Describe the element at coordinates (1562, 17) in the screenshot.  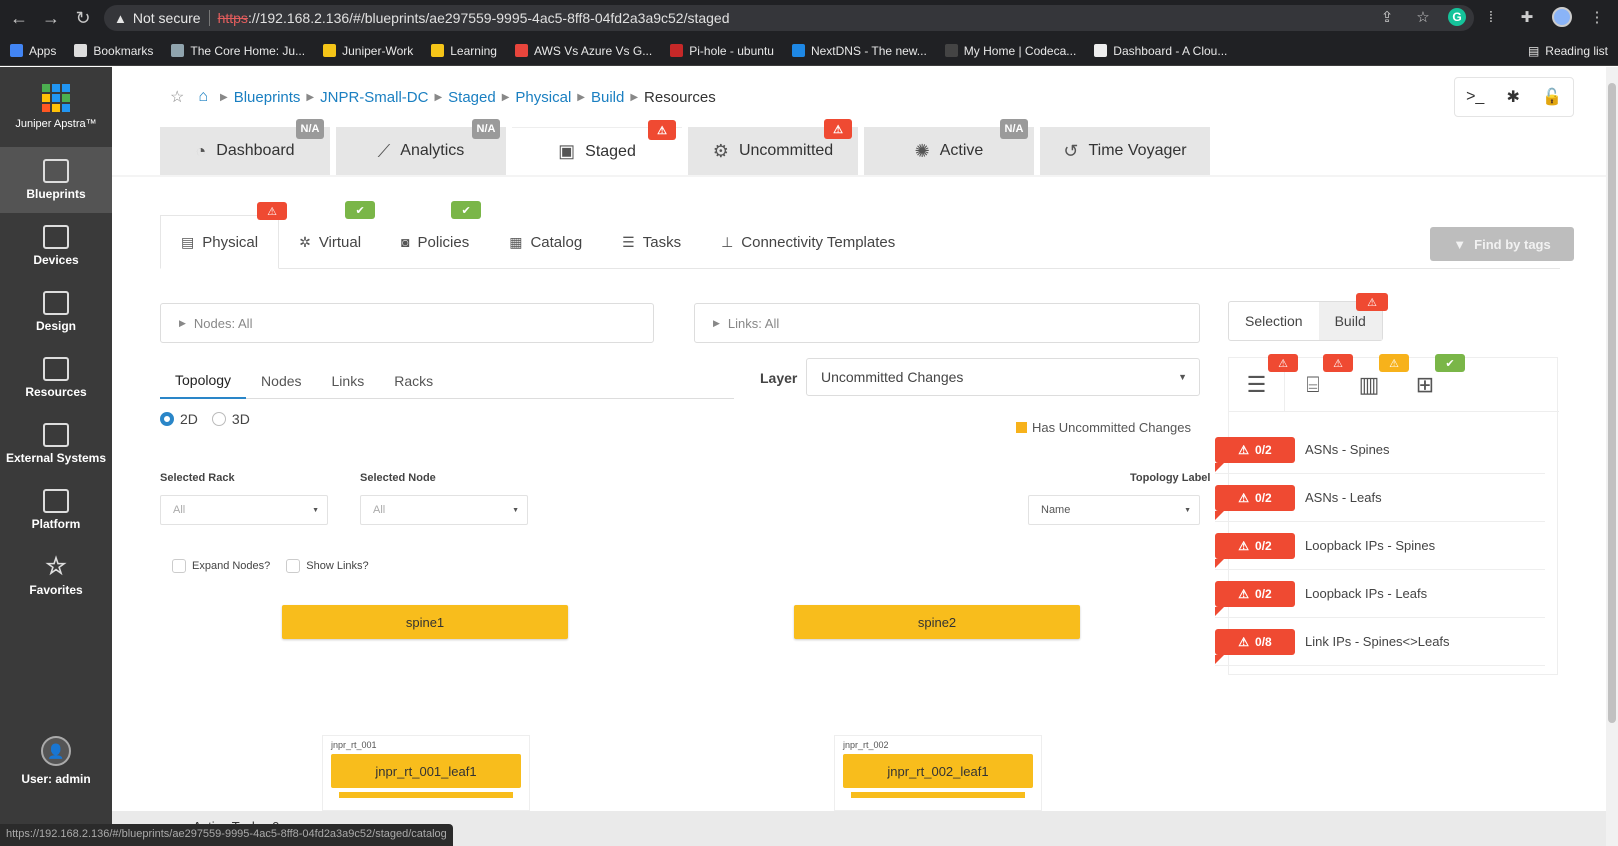
I see `profile-avatar-icon` at that location.